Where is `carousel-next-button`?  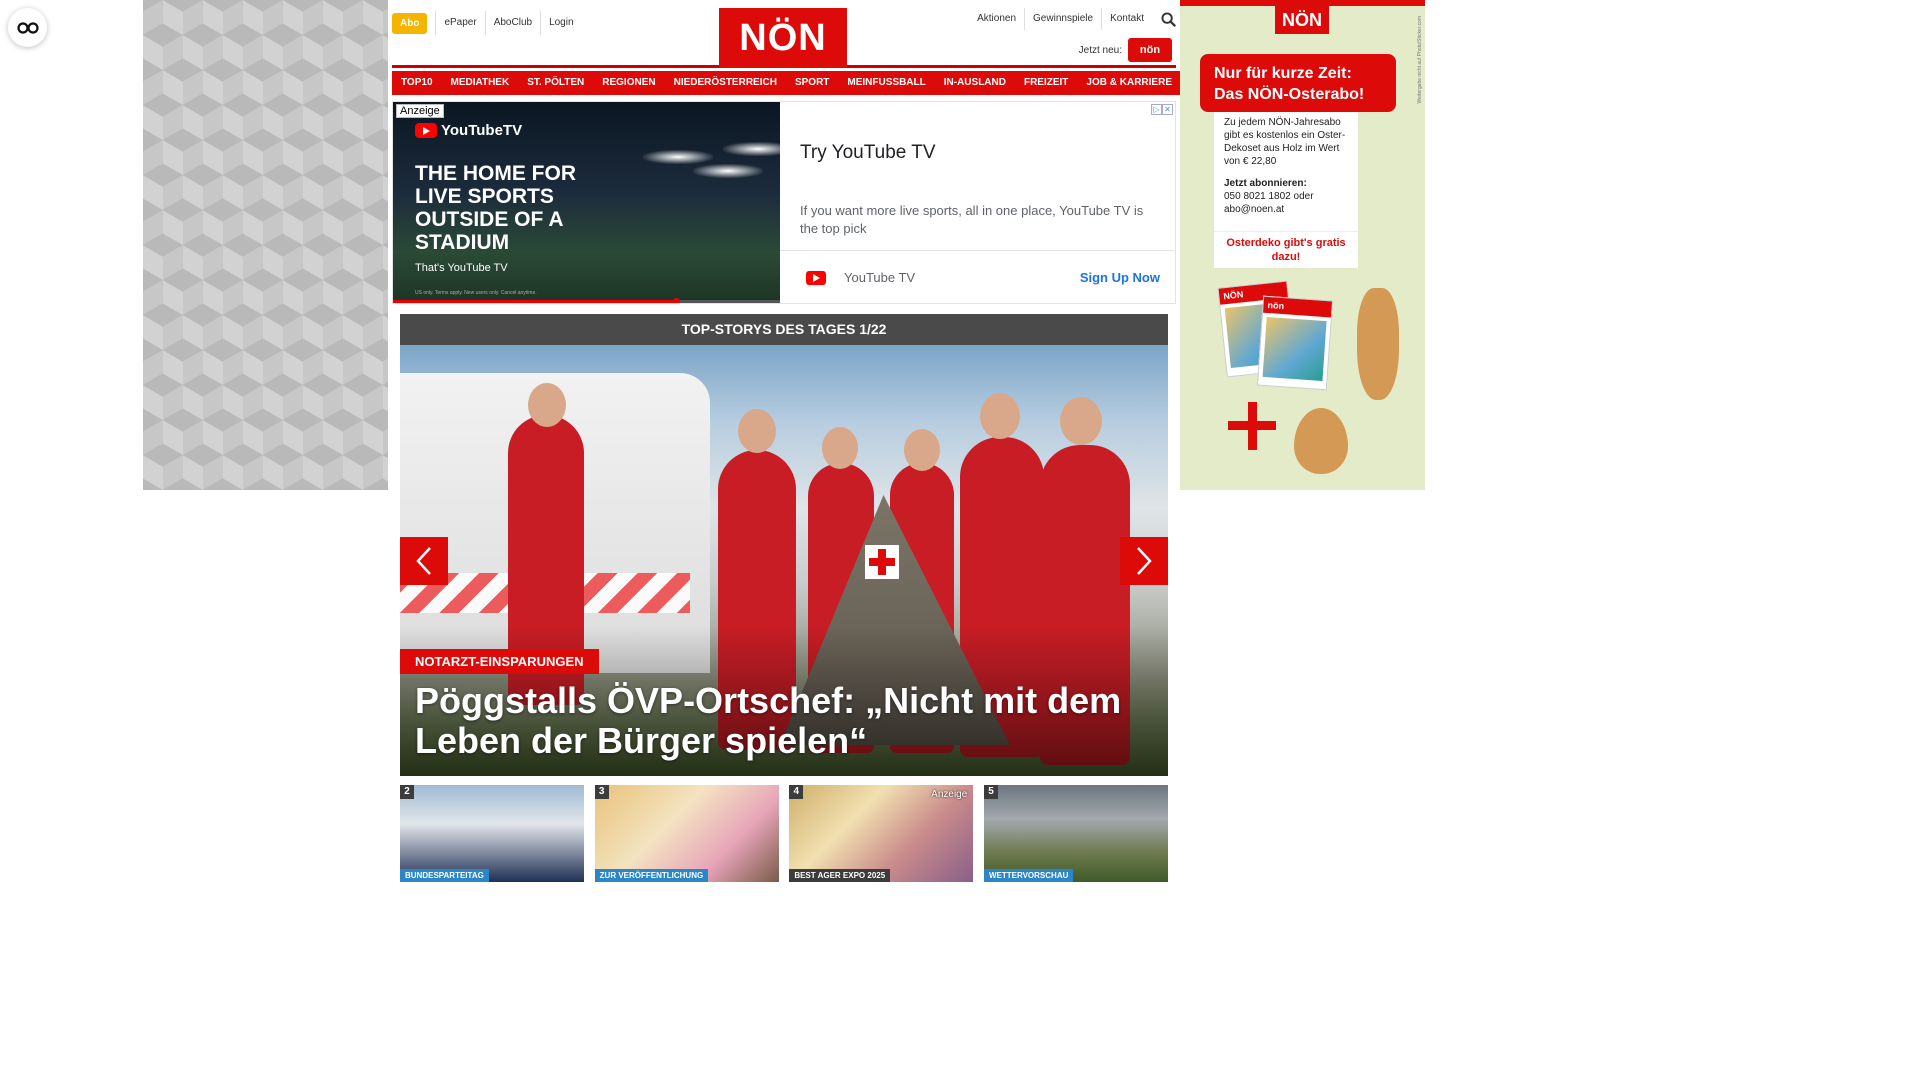
carousel-next-button is located at coordinates (1144, 561).